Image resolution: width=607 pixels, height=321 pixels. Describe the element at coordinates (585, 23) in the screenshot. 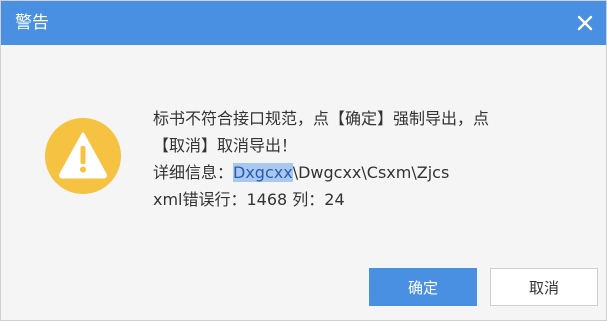

I see `close-icon` at that location.